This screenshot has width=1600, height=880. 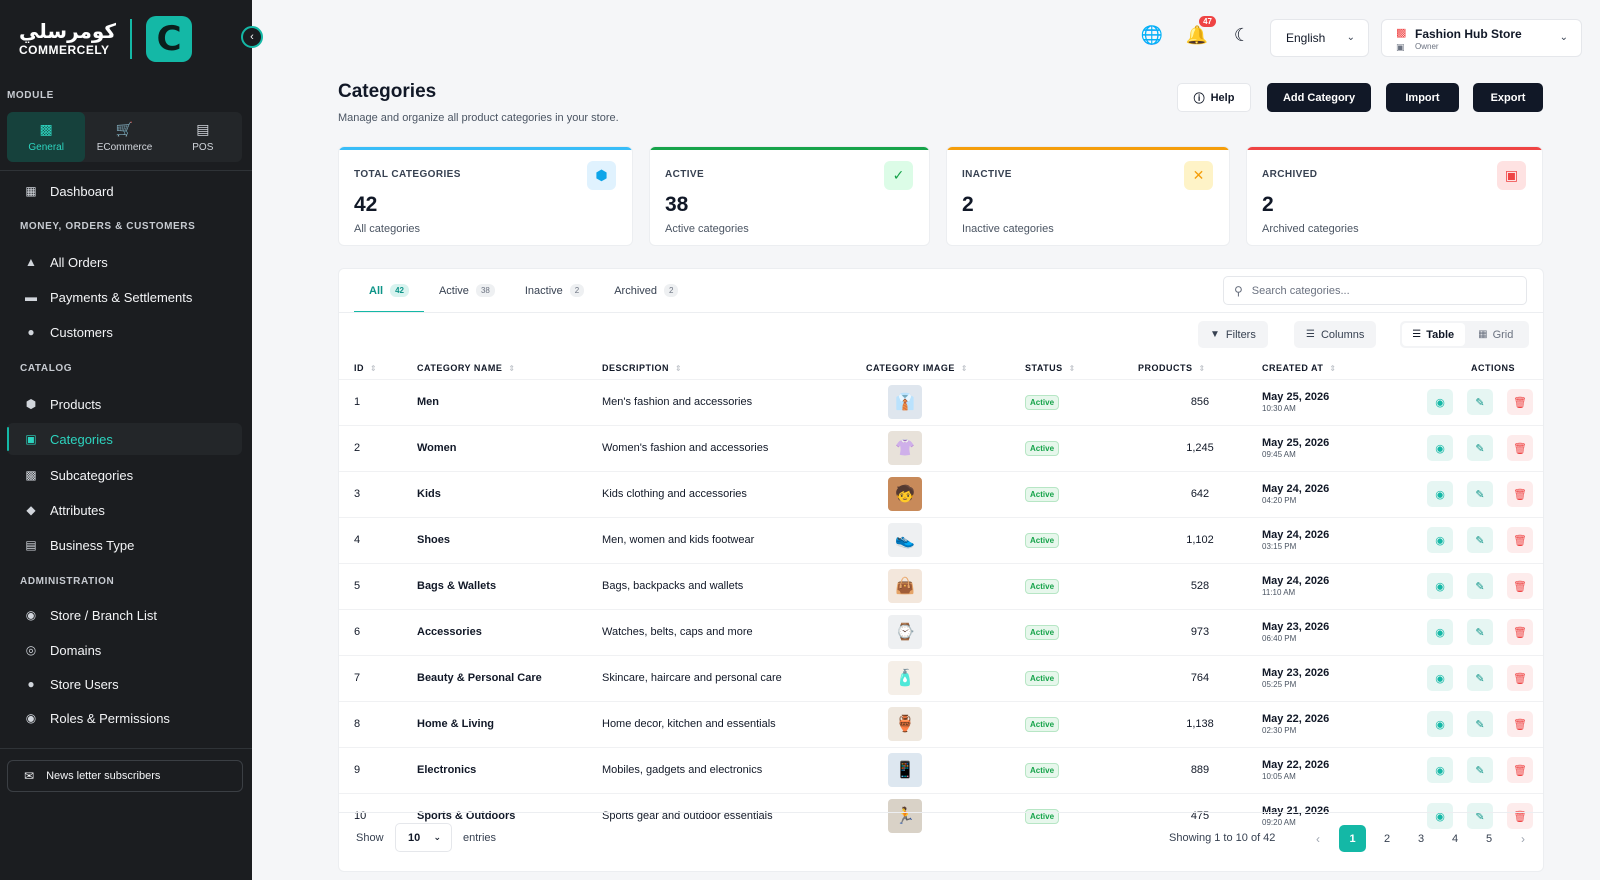 What do you see at coordinates (1387, 838) in the screenshot?
I see `page-2-button: 2` at bounding box center [1387, 838].